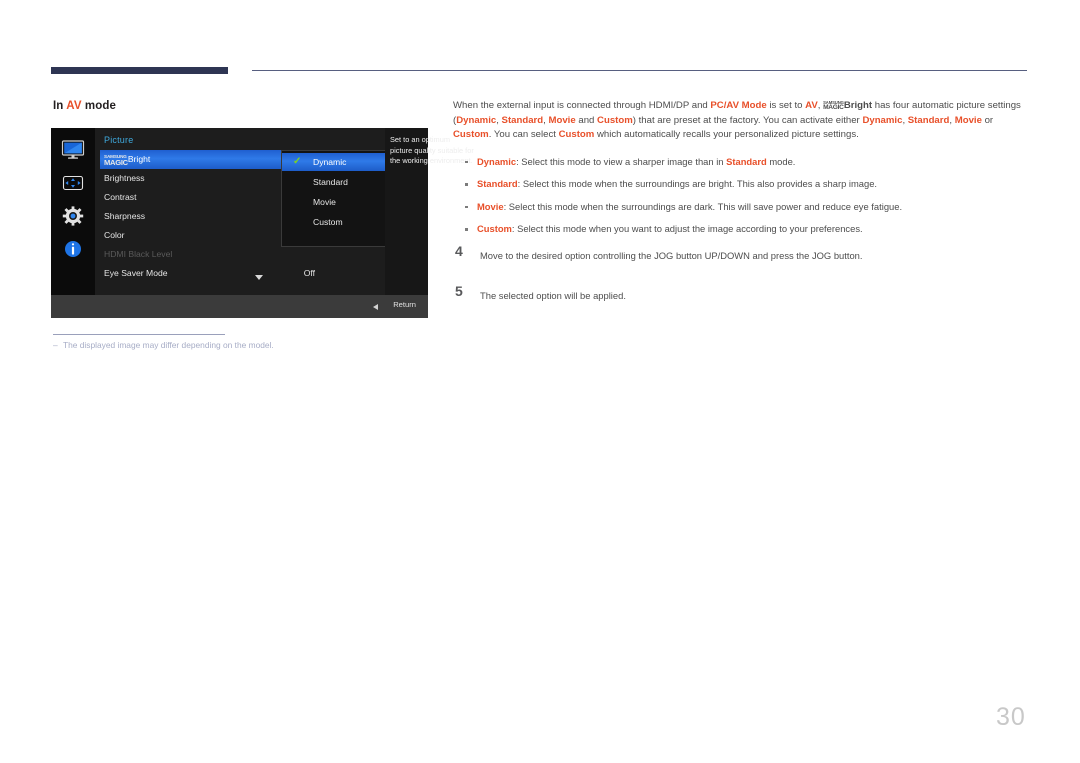 This screenshot has width=1080, height=763. What do you see at coordinates (342, 202) in the screenshot?
I see `submenu-option-movie: Movie` at bounding box center [342, 202].